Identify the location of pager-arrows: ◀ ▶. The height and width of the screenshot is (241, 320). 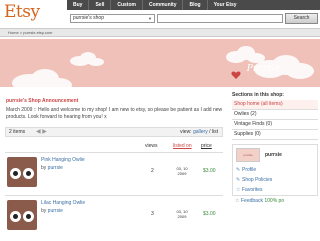
(41, 131).